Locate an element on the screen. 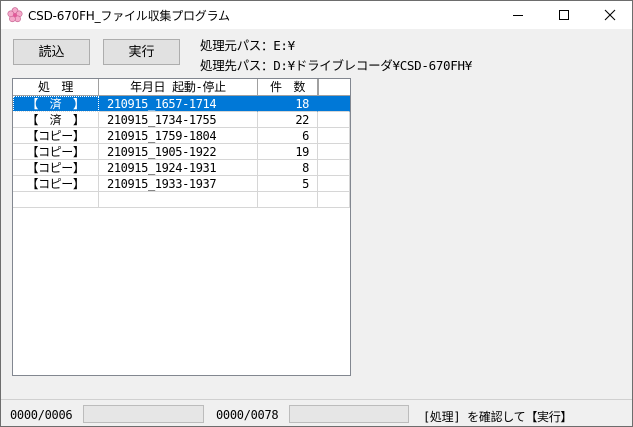  row-count: 5 is located at coordinates (288, 184).